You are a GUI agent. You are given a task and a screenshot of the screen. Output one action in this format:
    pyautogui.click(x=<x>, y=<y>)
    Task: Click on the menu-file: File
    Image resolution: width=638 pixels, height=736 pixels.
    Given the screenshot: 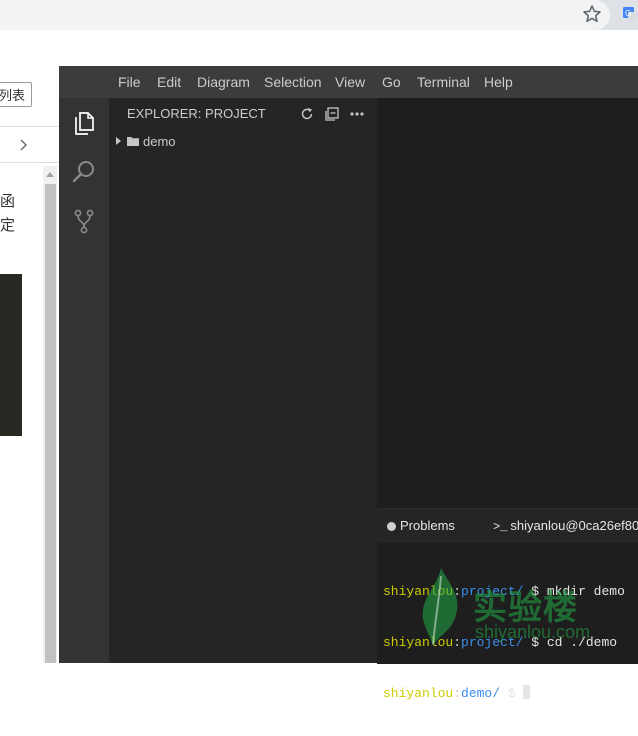 What is the action you would take?
    pyautogui.click(x=129, y=82)
    